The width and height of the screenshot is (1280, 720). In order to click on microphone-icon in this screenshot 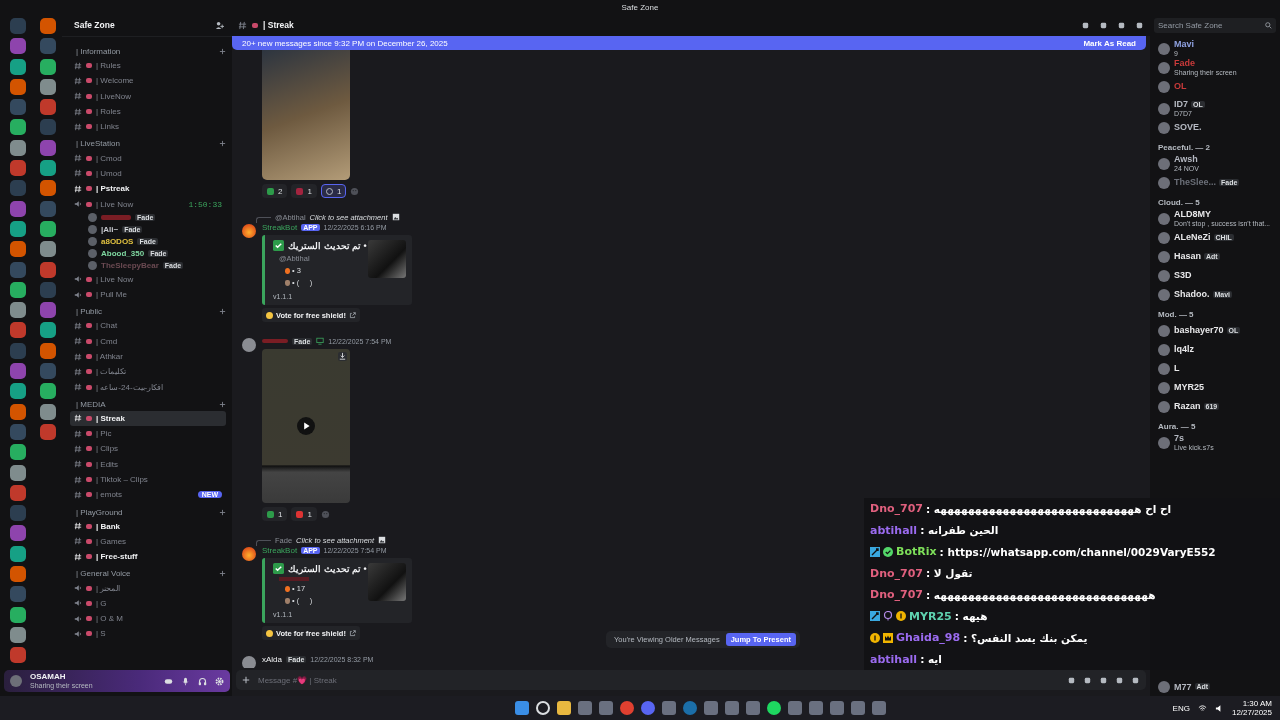, I will do `click(185, 681)`.